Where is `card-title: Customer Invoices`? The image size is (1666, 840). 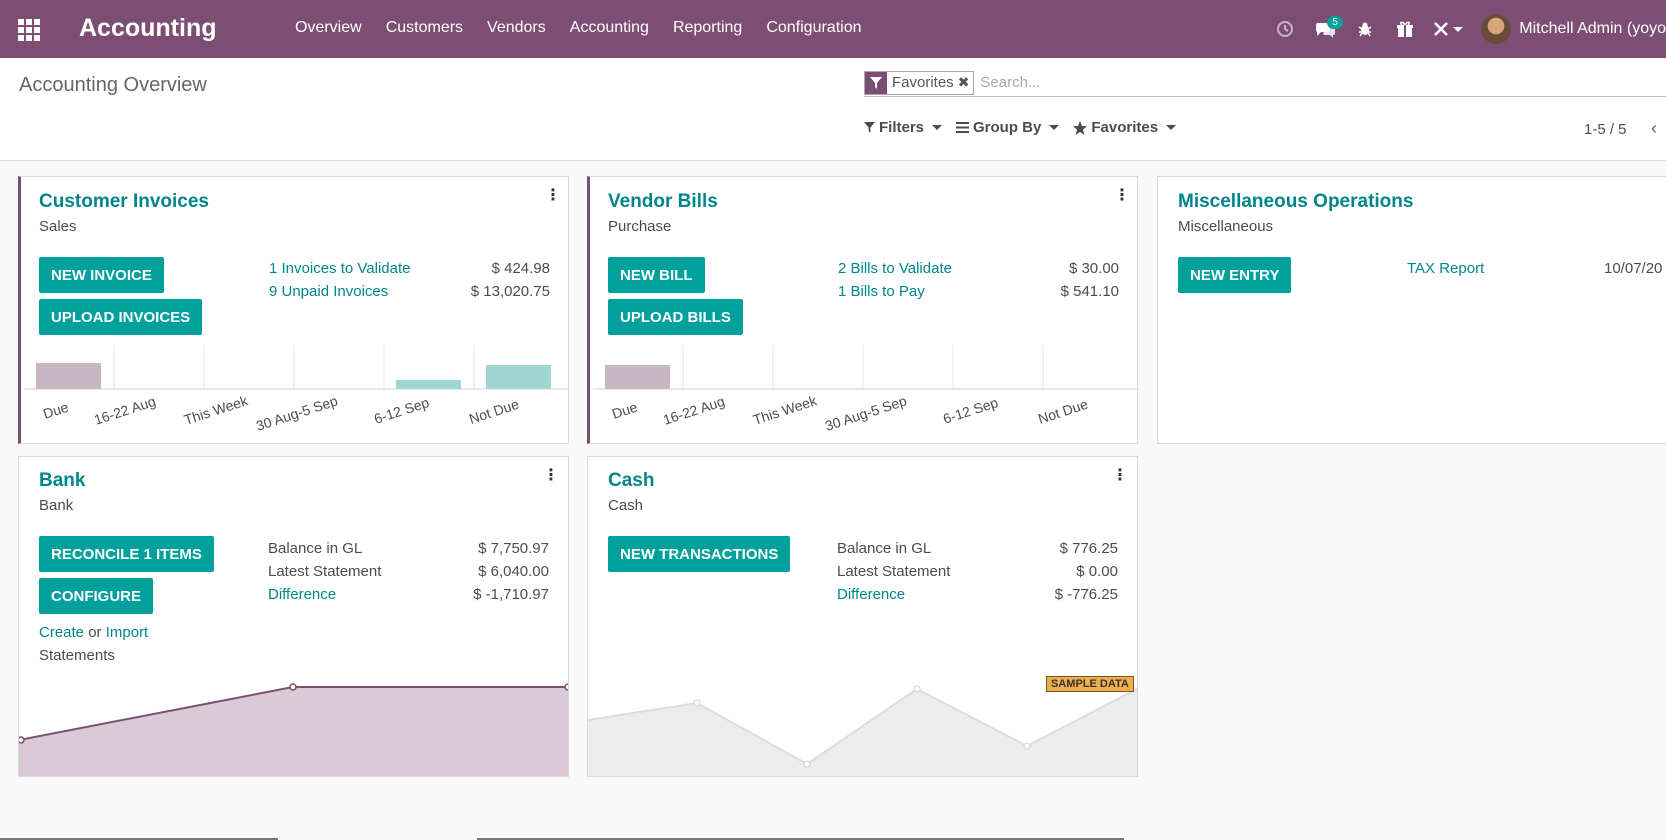 card-title: Customer Invoices is located at coordinates (124, 202).